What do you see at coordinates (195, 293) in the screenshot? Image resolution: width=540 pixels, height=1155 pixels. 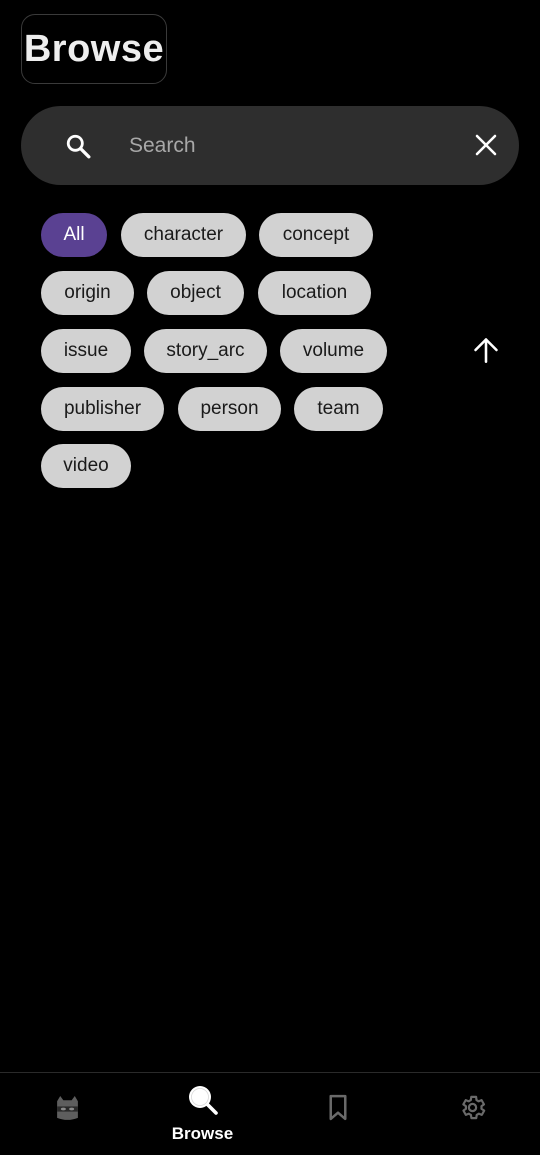 I see `filter-chip-object: object` at bounding box center [195, 293].